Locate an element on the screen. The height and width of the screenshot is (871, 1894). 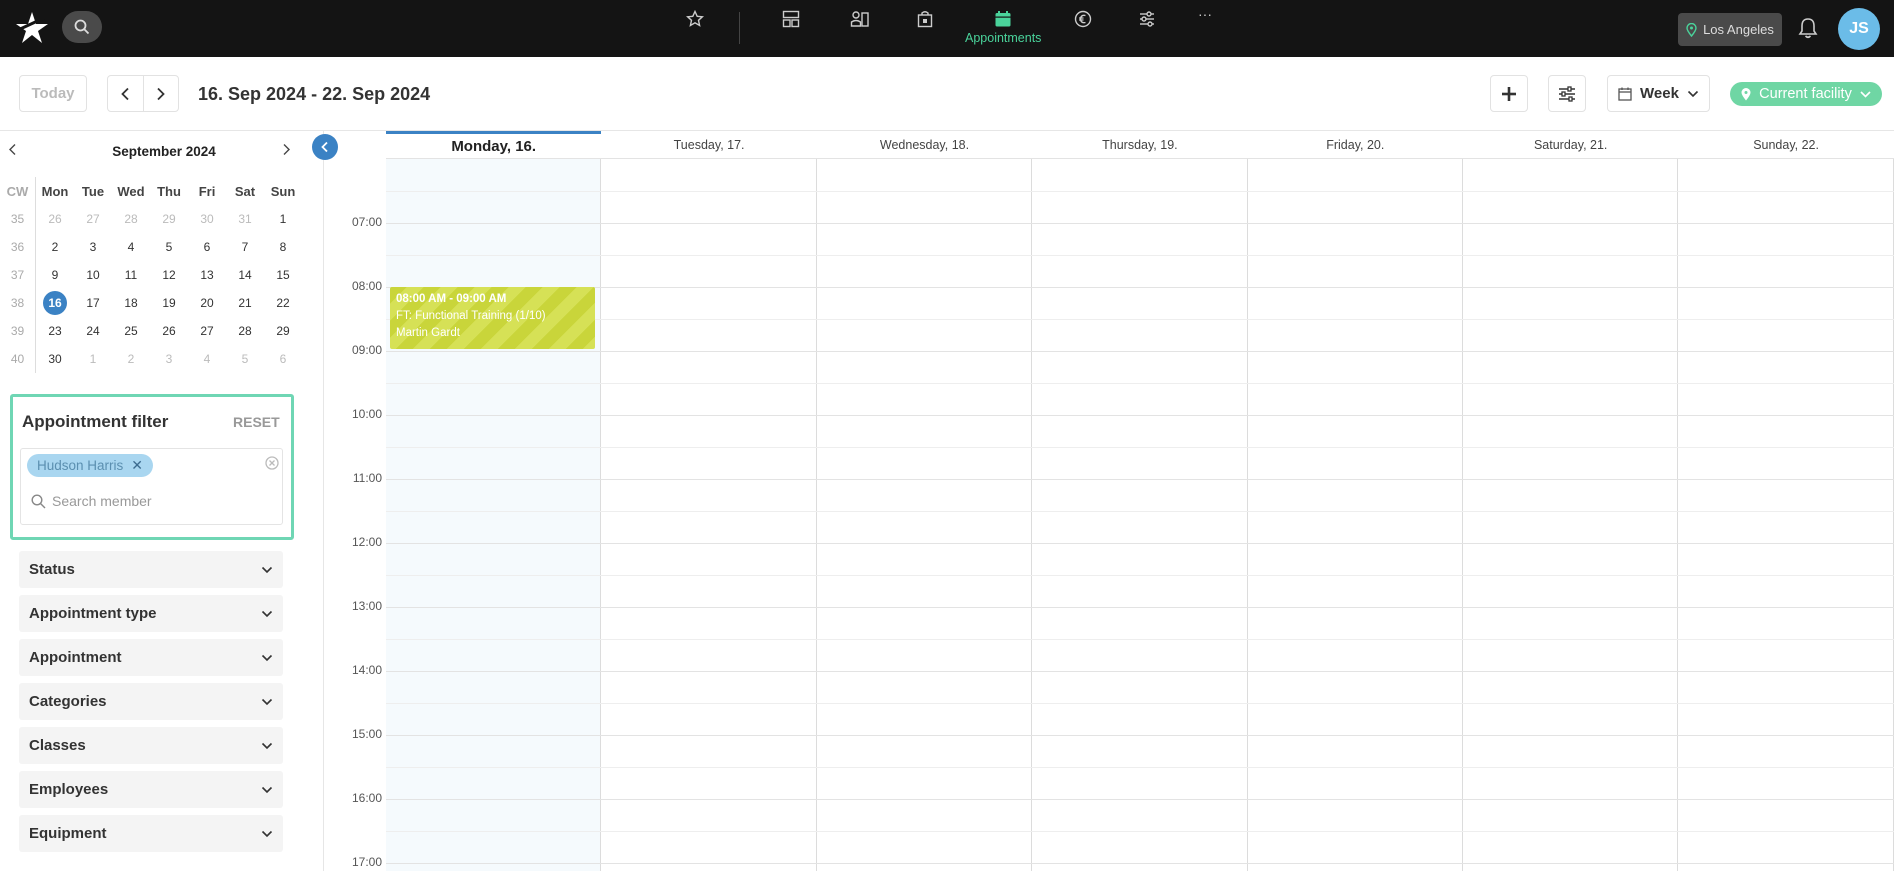
clear-members-button is located at coordinates (272, 465).